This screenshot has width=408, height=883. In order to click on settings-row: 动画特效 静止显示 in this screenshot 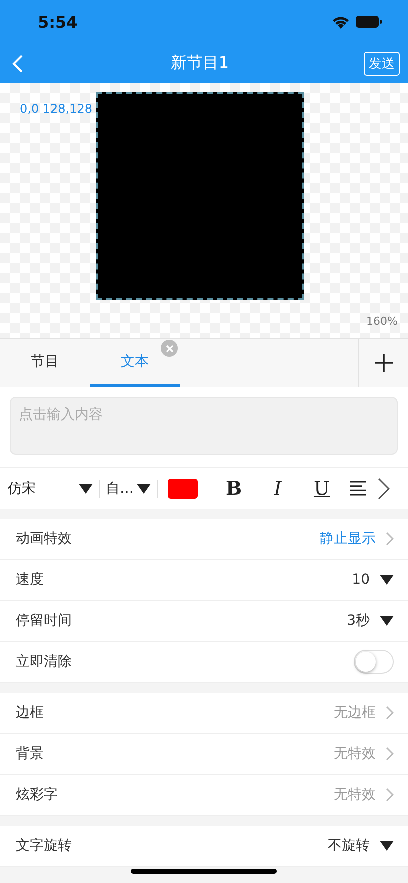, I will do `click(204, 539)`.